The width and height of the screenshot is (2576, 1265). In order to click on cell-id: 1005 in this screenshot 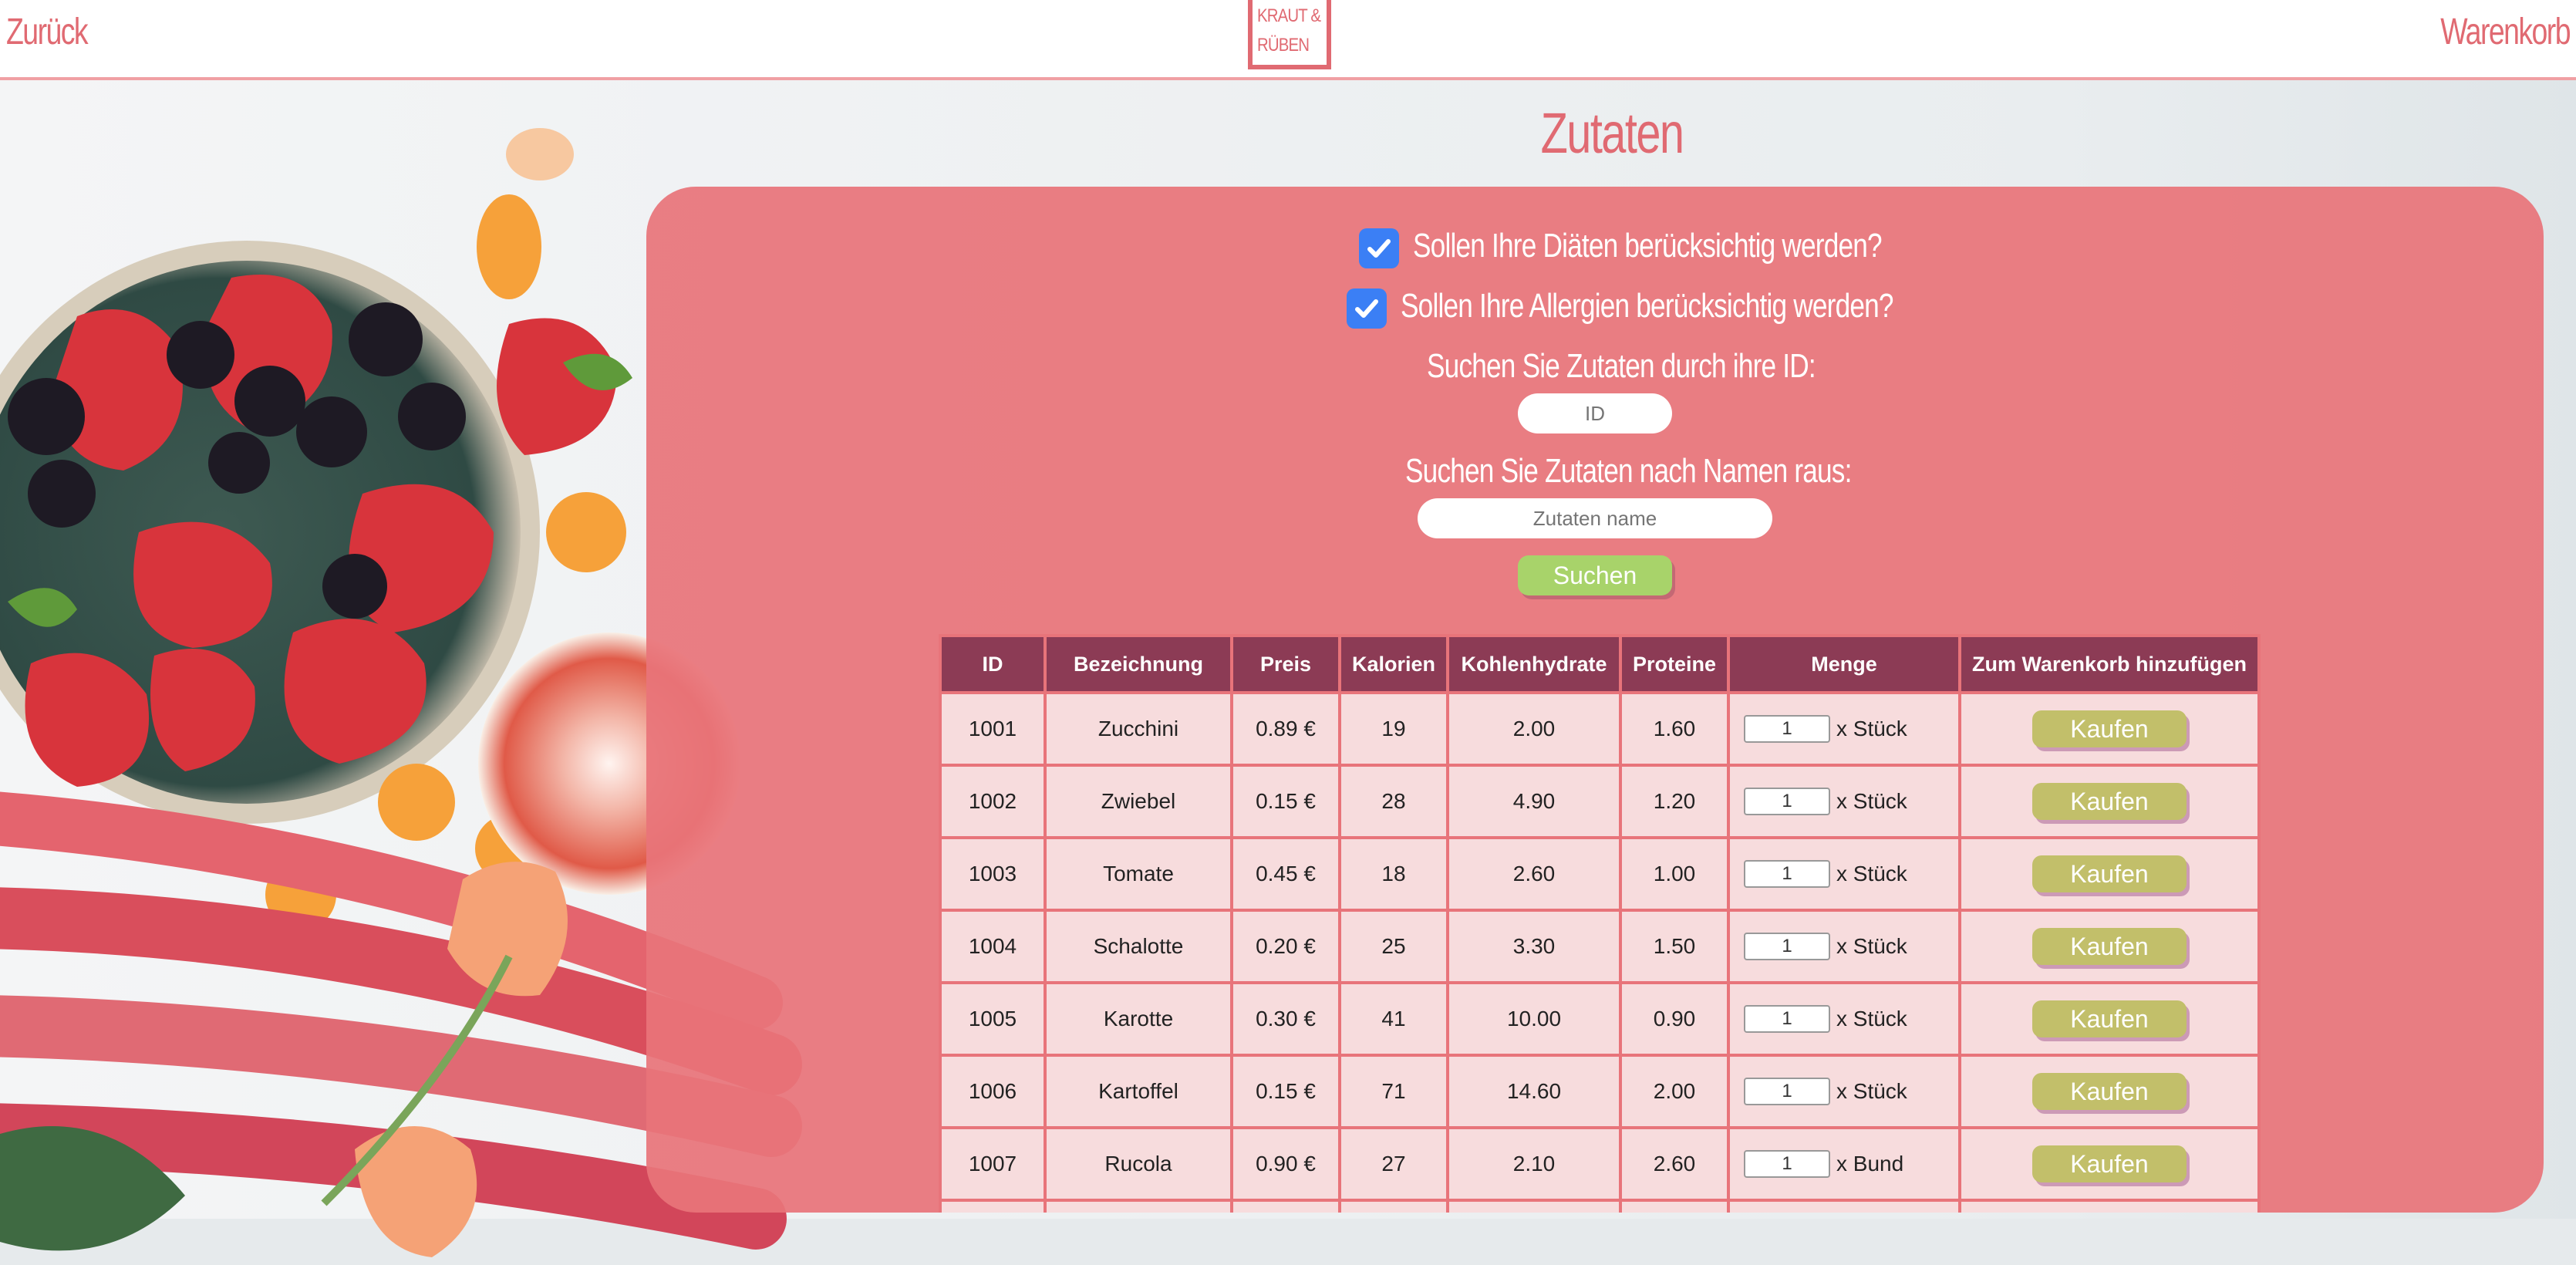, I will do `click(993, 1019)`.